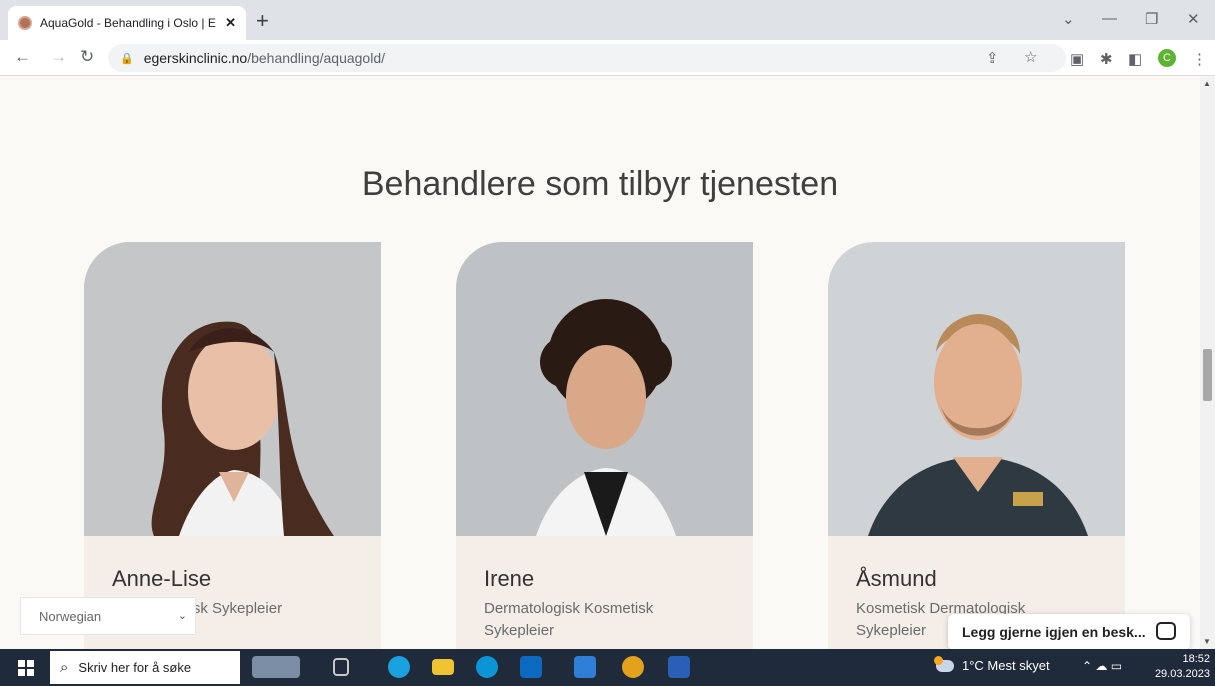 The image size is (1215, 686). What do you see at coordinates (1207, 375) in the screenshot?
I see `scroll-thumb` at bounding box center [1207, 375].